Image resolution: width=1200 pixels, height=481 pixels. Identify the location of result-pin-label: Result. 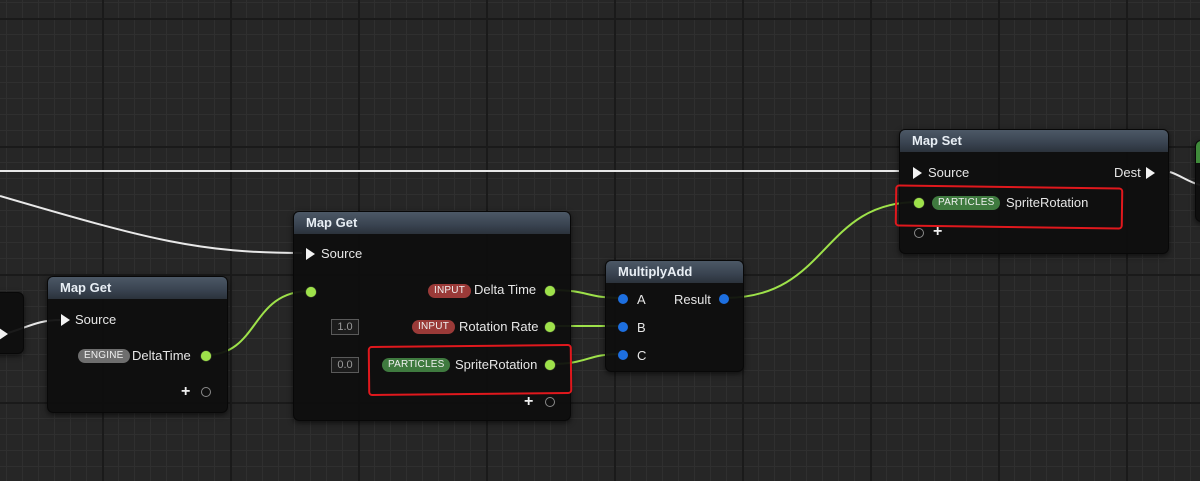
(692, 299).